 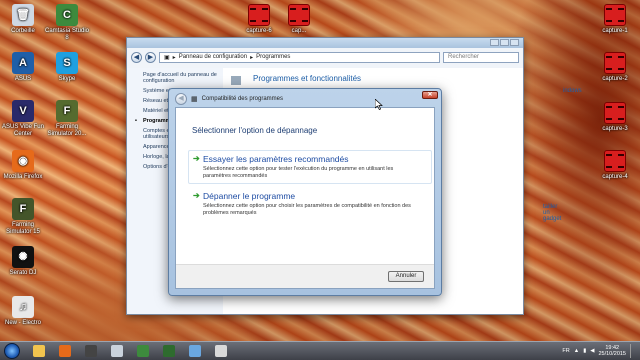 I want to click on desktop-icon-label: ASUS Vibe Fun Center, so click(x=23, y=130).